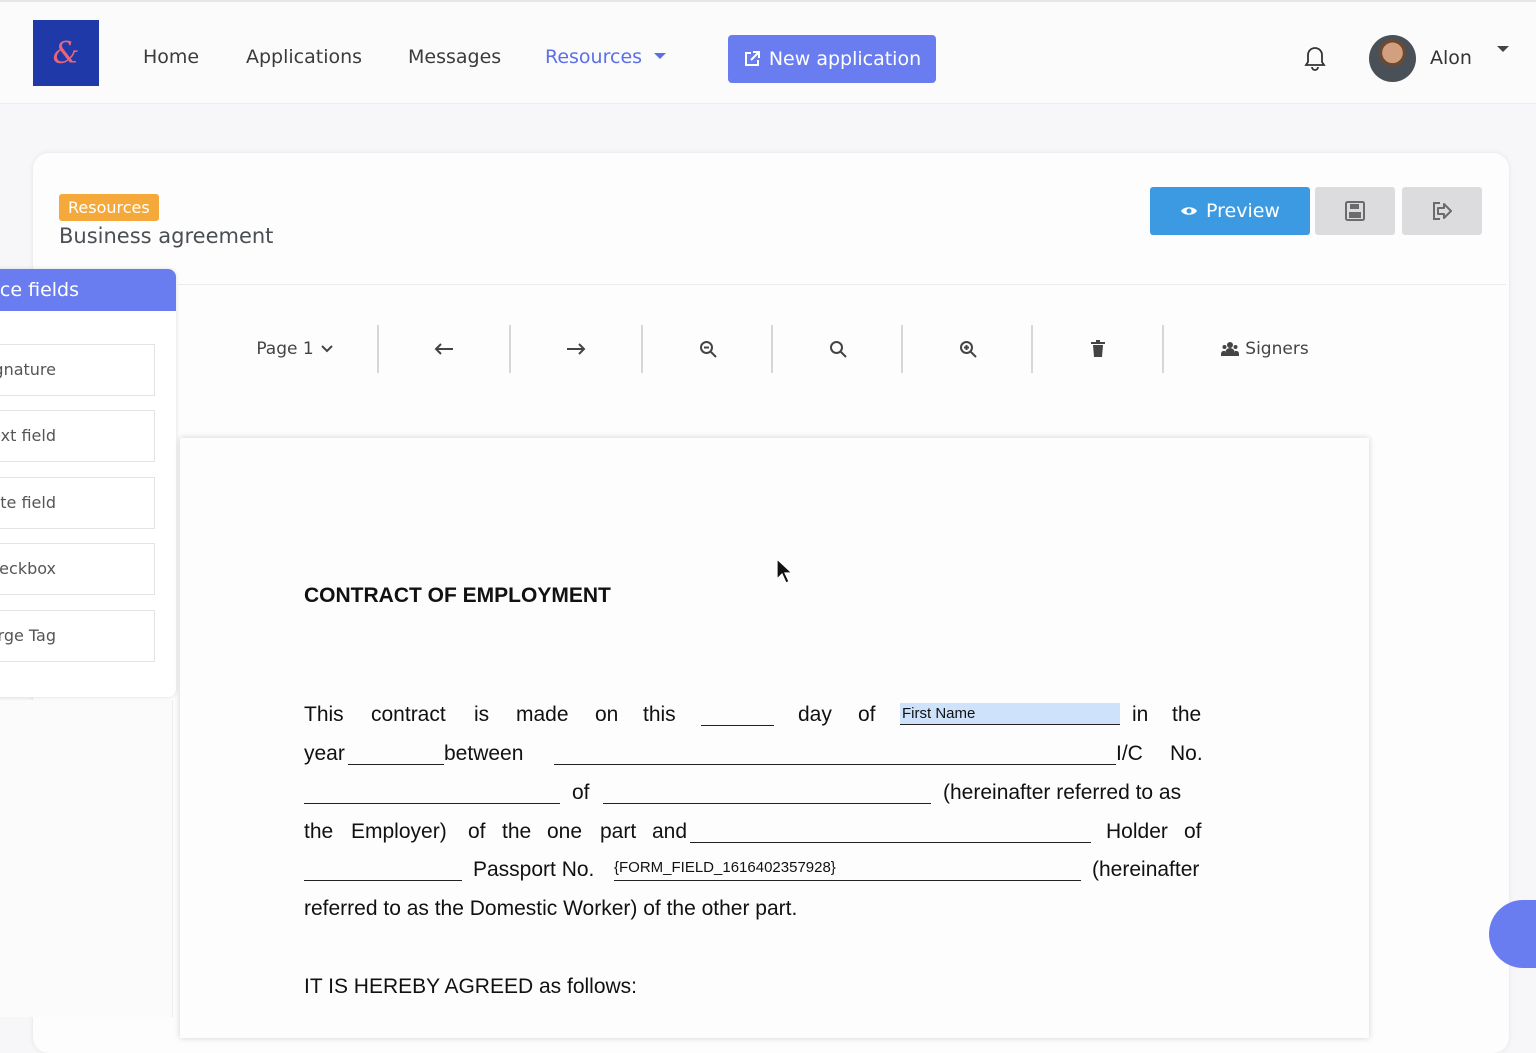 This screenshot has height=1053, width=1536. I want to click on first-name-field: First Name, so click(1010, 714).